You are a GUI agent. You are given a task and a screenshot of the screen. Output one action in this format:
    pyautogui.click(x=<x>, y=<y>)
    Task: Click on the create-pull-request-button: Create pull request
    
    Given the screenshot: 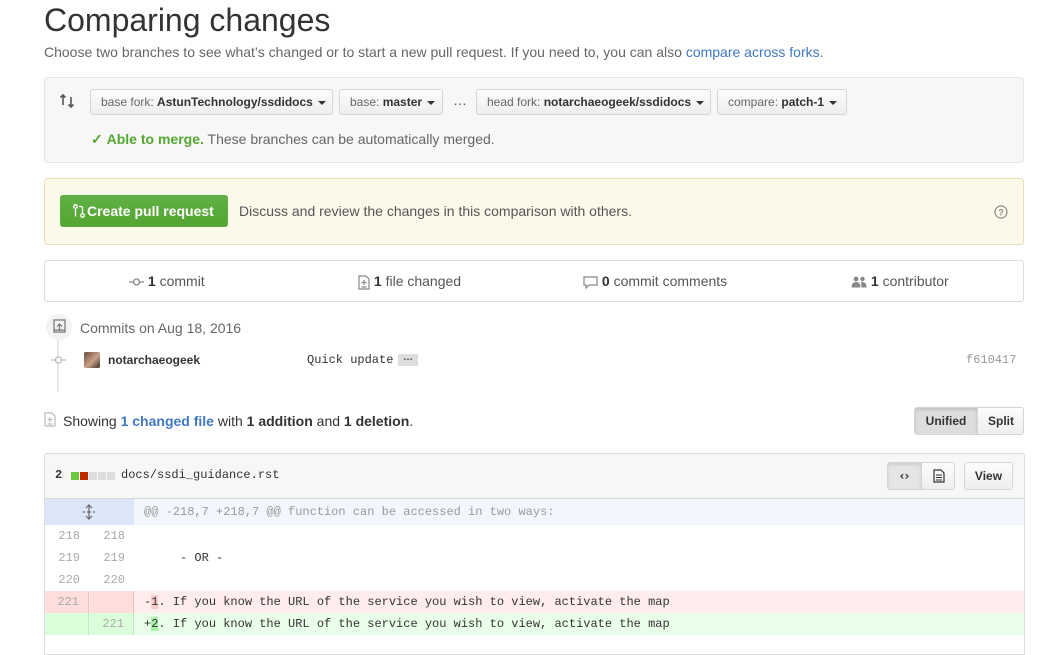 What is the action you would take?
    pyautogui.click(x=144, y=211)
    